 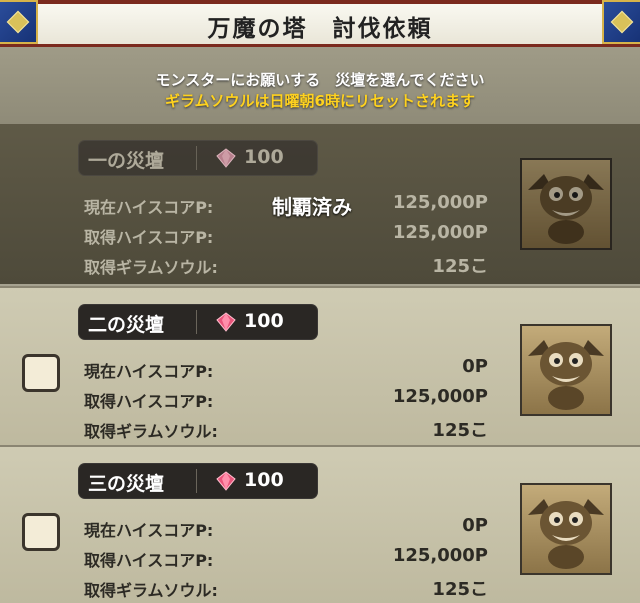 What do you see at coordinates (126, 161) in the screenshot?
I see `altar-name: 一の災壇` at bounding box center [126, 161].